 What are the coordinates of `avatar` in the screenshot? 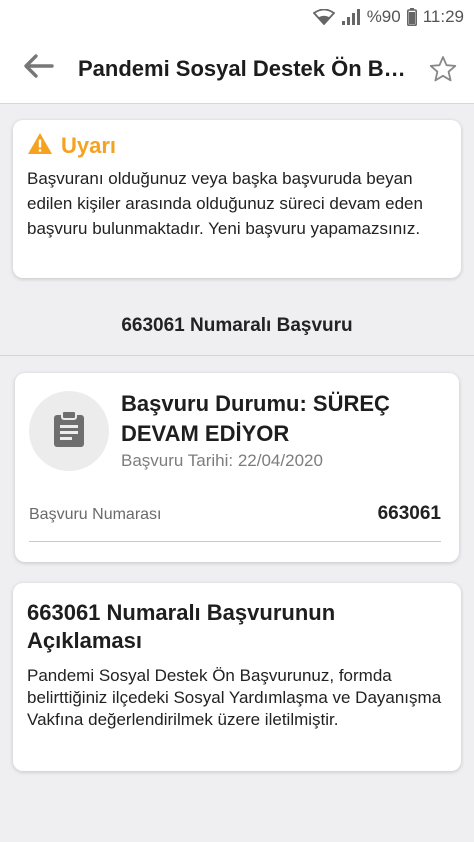 It's located at (69, 431).